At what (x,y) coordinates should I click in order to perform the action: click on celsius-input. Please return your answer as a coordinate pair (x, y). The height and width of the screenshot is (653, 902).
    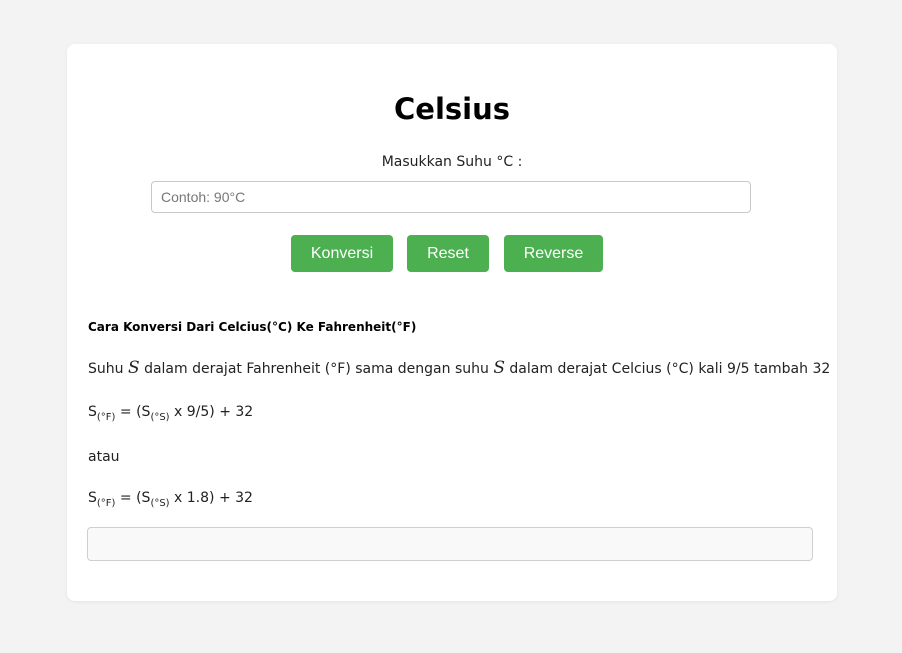
    Looking at the image, I should click on (451, 197).